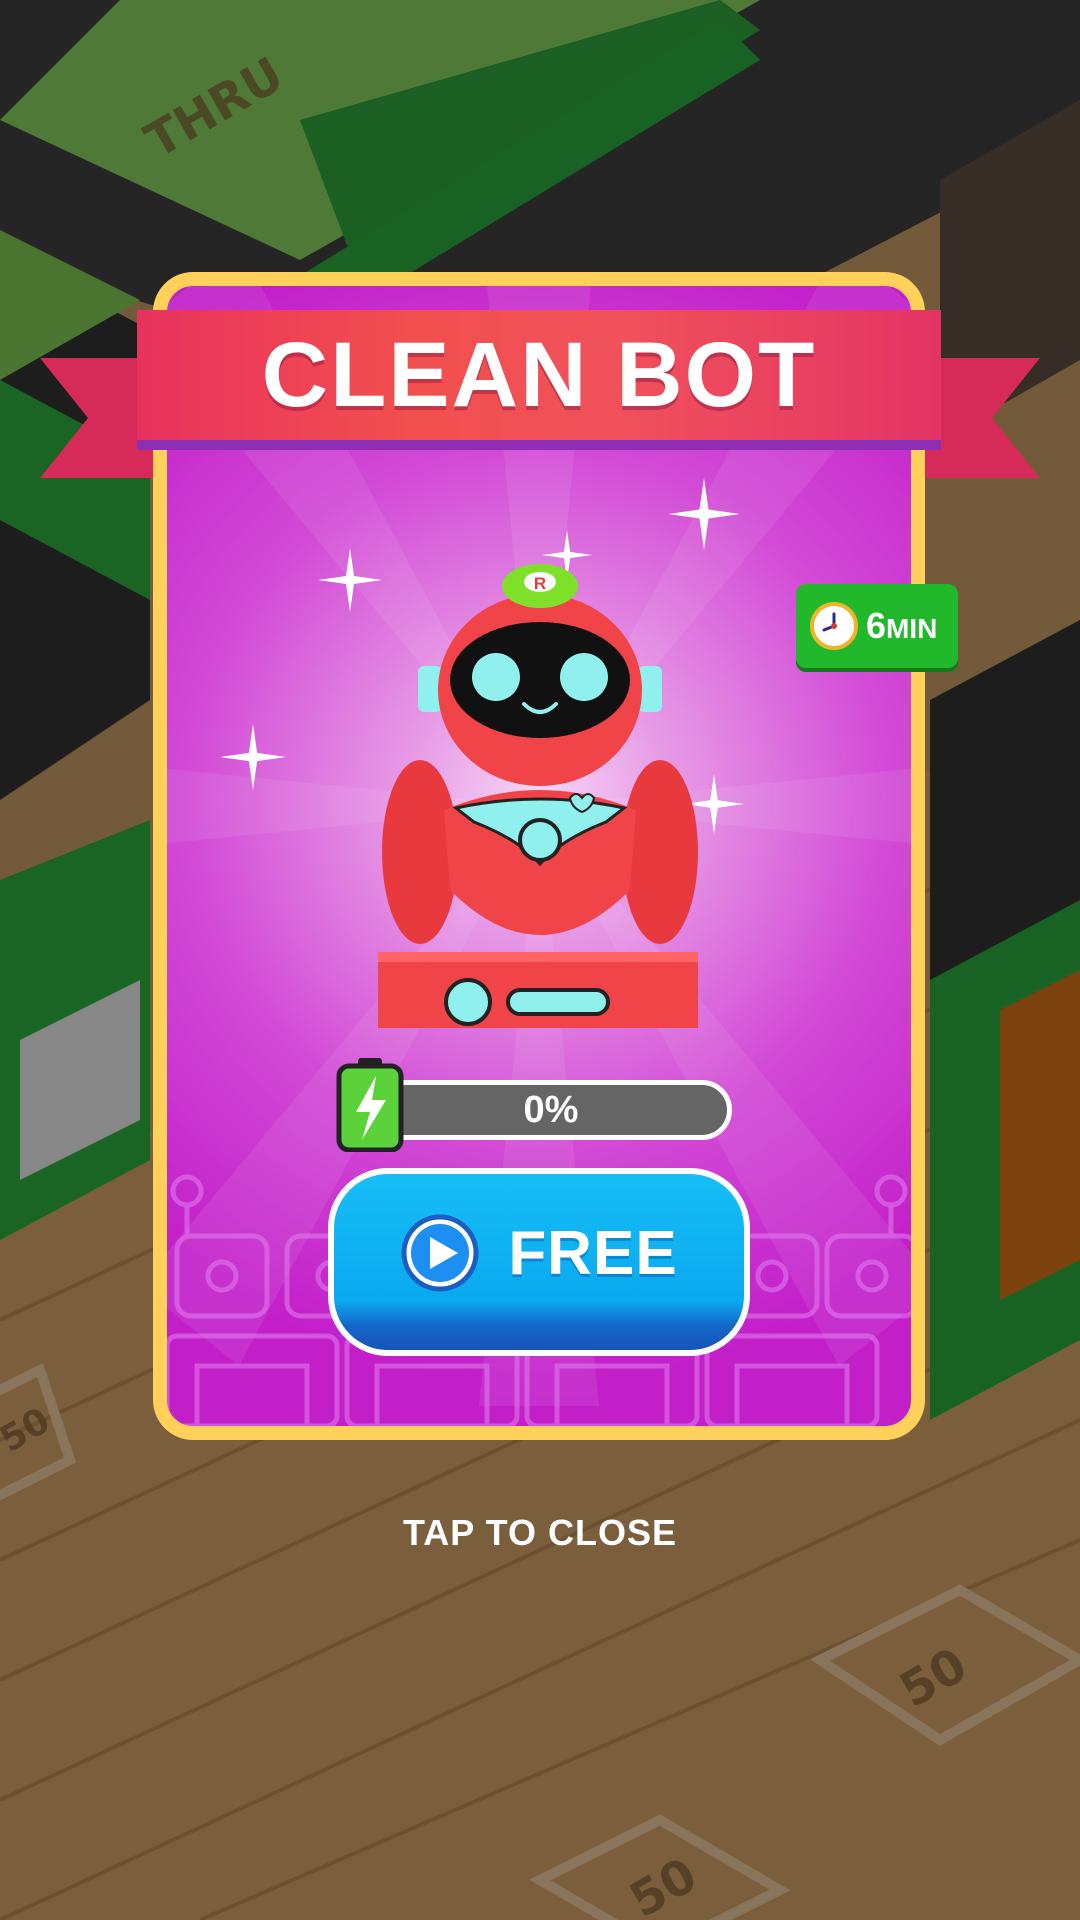 This screenshot has height=1920, width=1080. I want to click on duration-text: 6MIN, so click(901, 626).